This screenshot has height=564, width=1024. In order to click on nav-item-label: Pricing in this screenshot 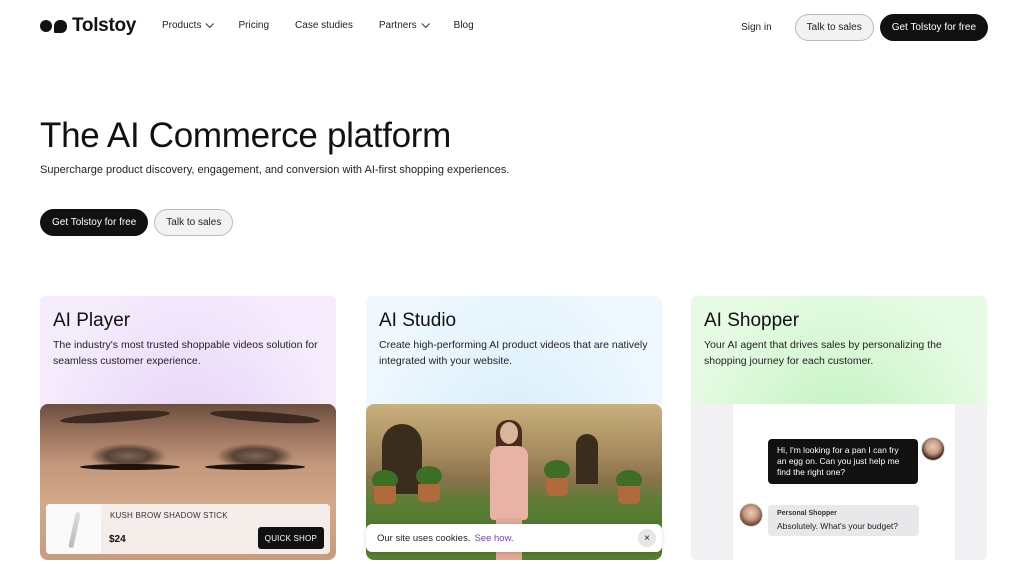, I will do `click(254, 25)`.